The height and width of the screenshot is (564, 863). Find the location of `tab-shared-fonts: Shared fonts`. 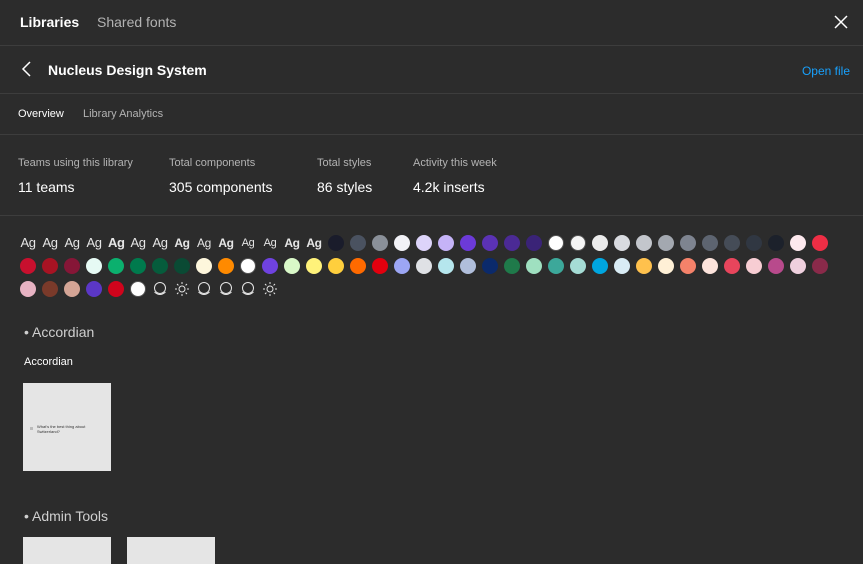

tab-shared-fonts: Shared fonts is located at coordinates (136, 22).